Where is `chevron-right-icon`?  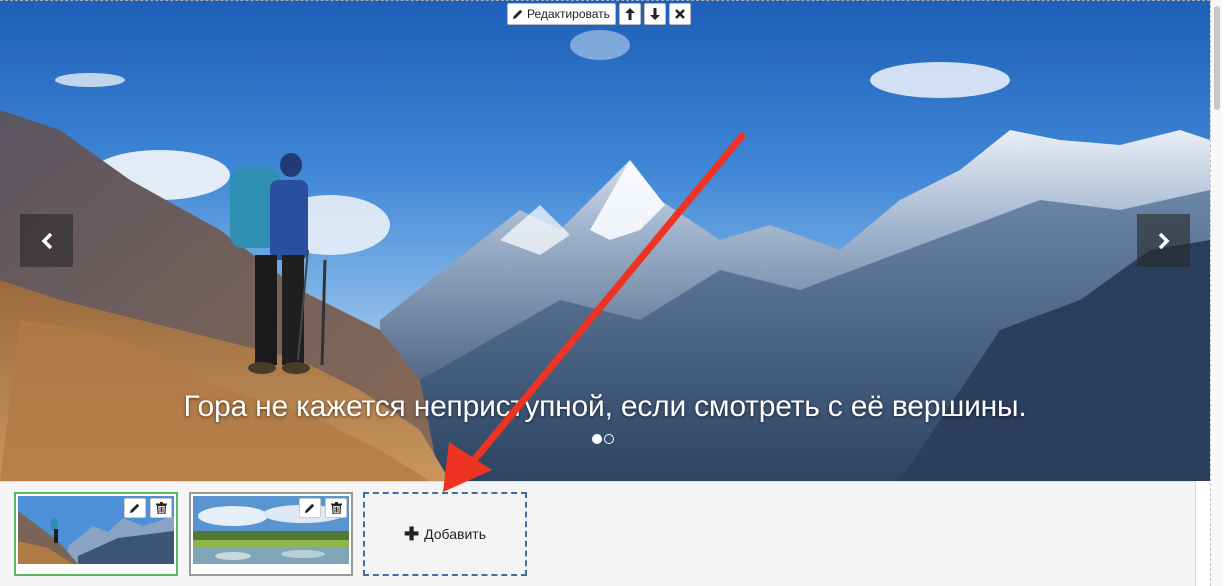
chevron-right-icon is located at coordinates (1163, 240).